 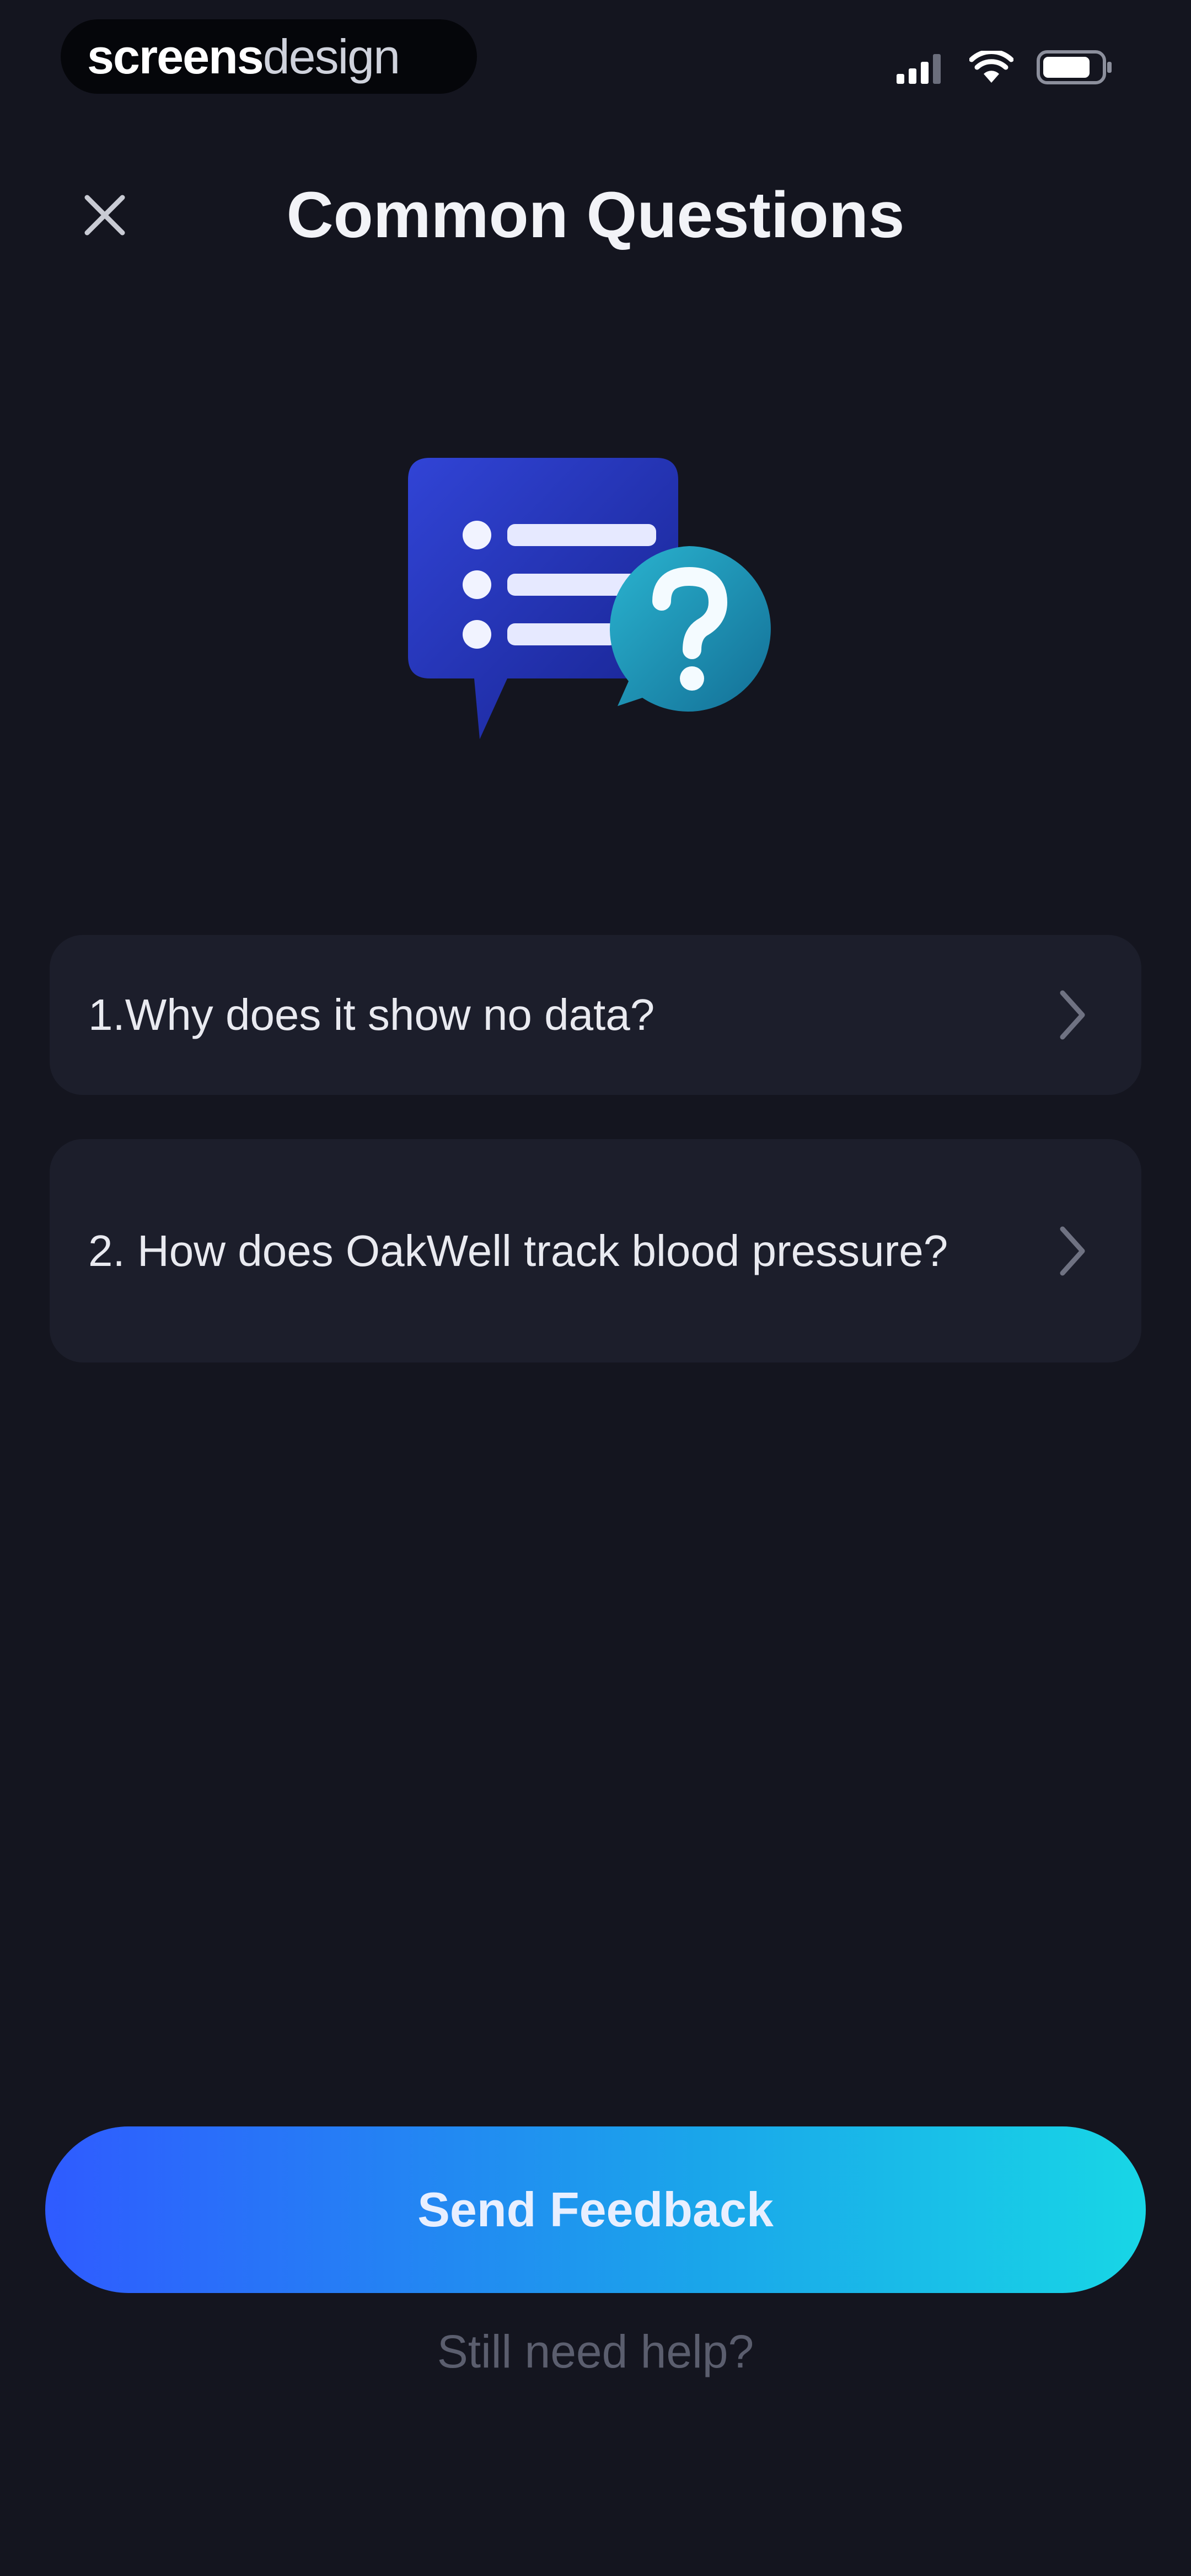 What do you see at coordinates (595, 2209) in the screenshot?
I see `send-feedback-button: Send Feedback` at bounding box center [595, 2209].